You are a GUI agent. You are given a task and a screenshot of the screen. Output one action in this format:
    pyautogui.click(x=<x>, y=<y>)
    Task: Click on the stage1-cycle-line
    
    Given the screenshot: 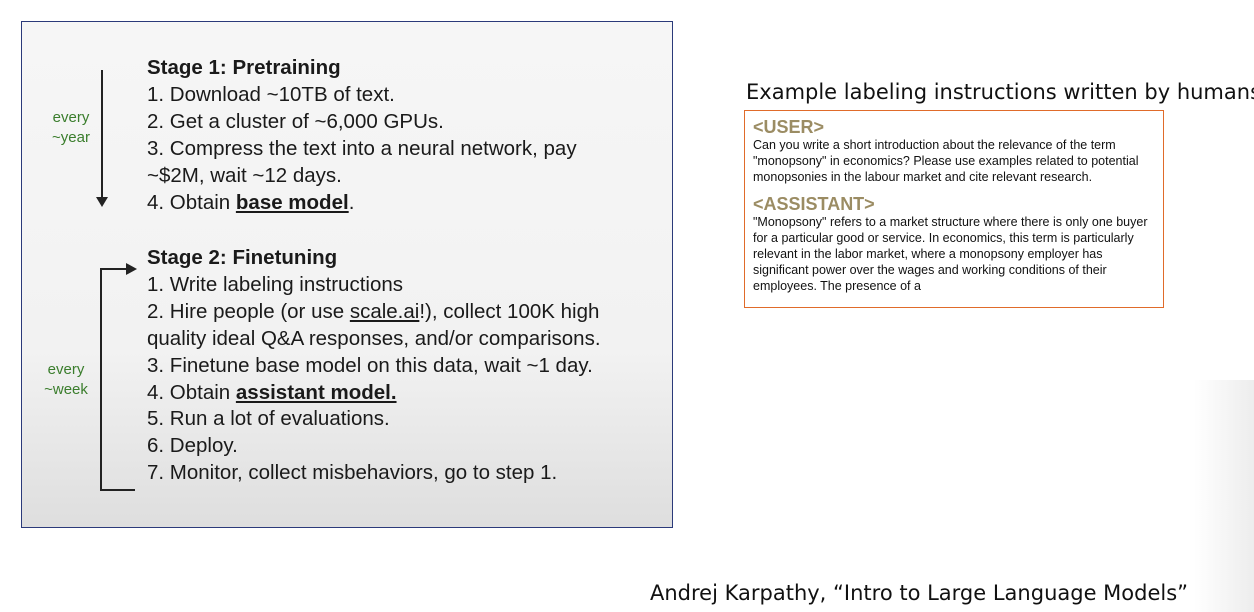 What is the action you would take?
    pyautogui.click(x=102, y=135)
    